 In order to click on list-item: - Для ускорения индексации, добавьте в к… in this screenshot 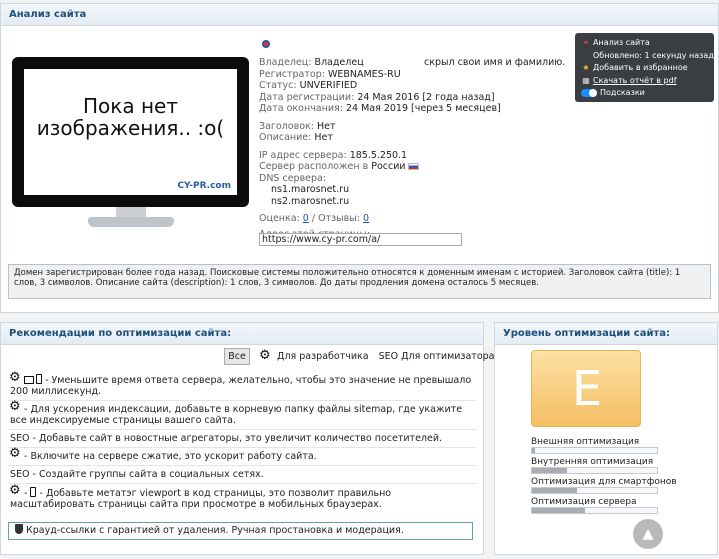, I will do `click(242, 415)`.